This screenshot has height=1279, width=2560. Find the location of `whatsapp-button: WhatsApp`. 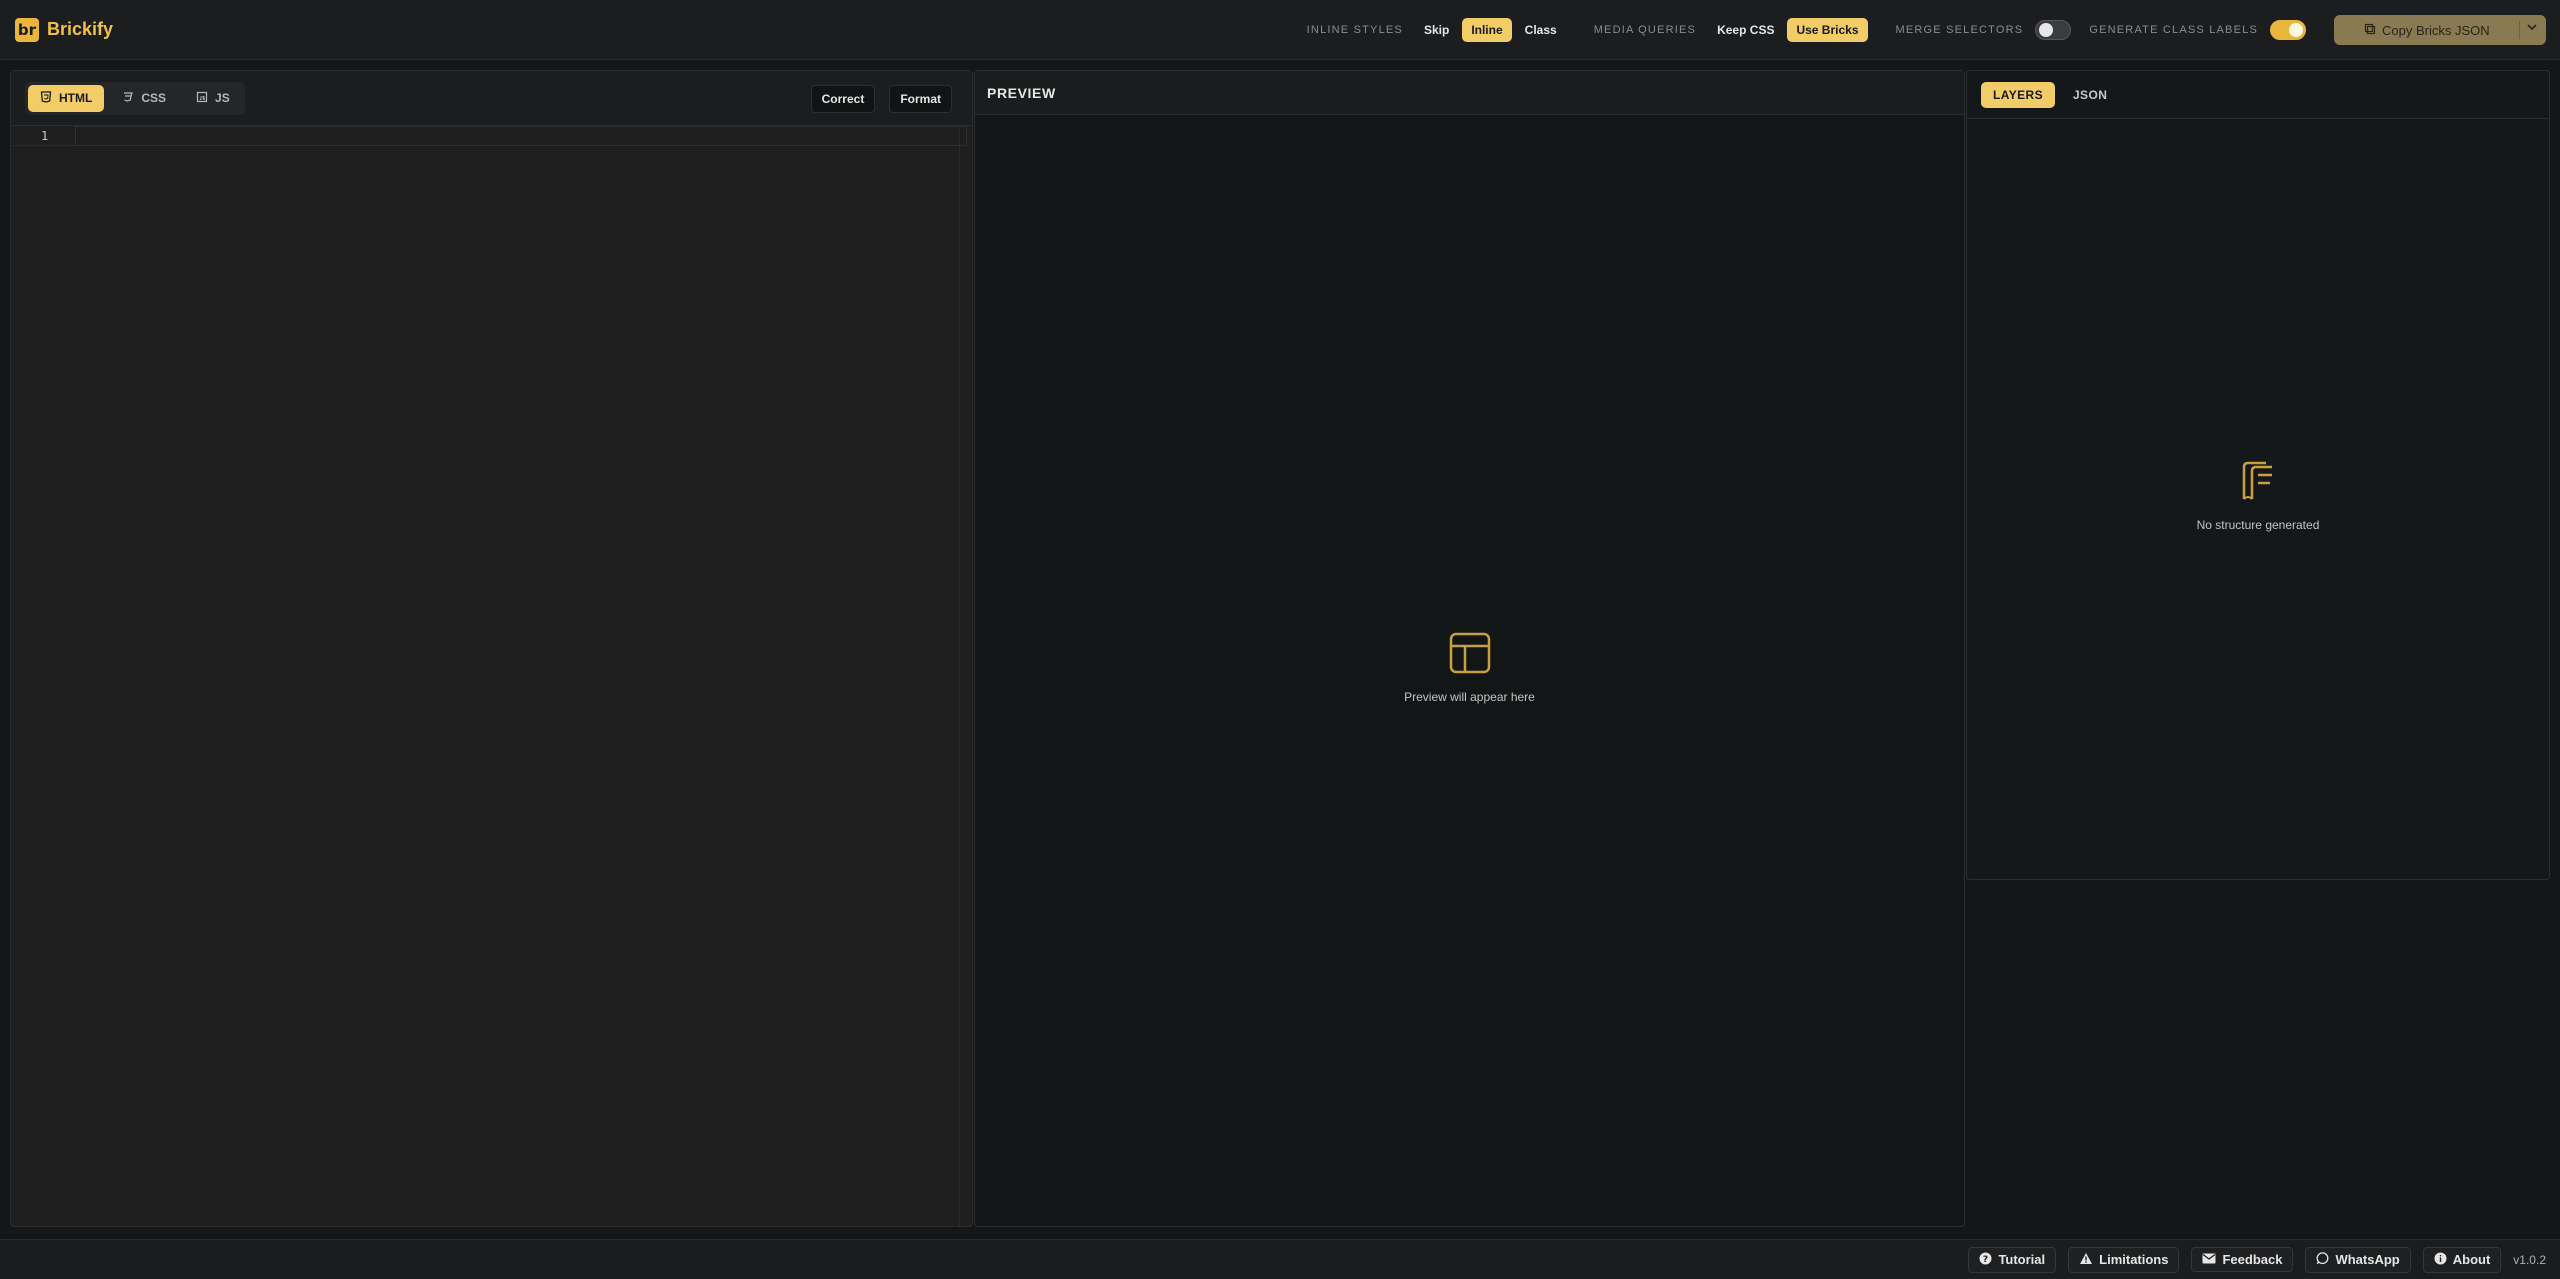

whatsapp-button: WhatsApp is located at coordinates (2358, 1259).